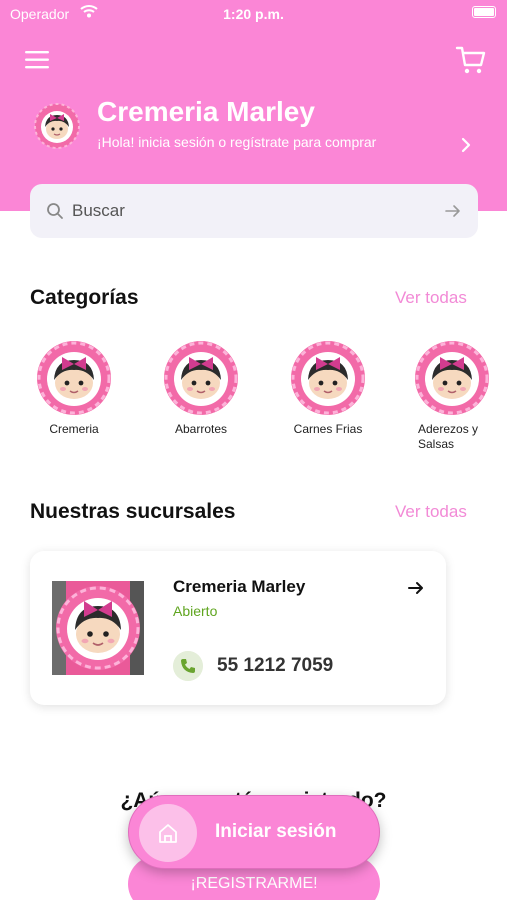 The image size is (507, 900). What do you see at coordinates (84, 297) in the screenshot?
I see `categories-title: Categorías` at bounding box center [84, 297].